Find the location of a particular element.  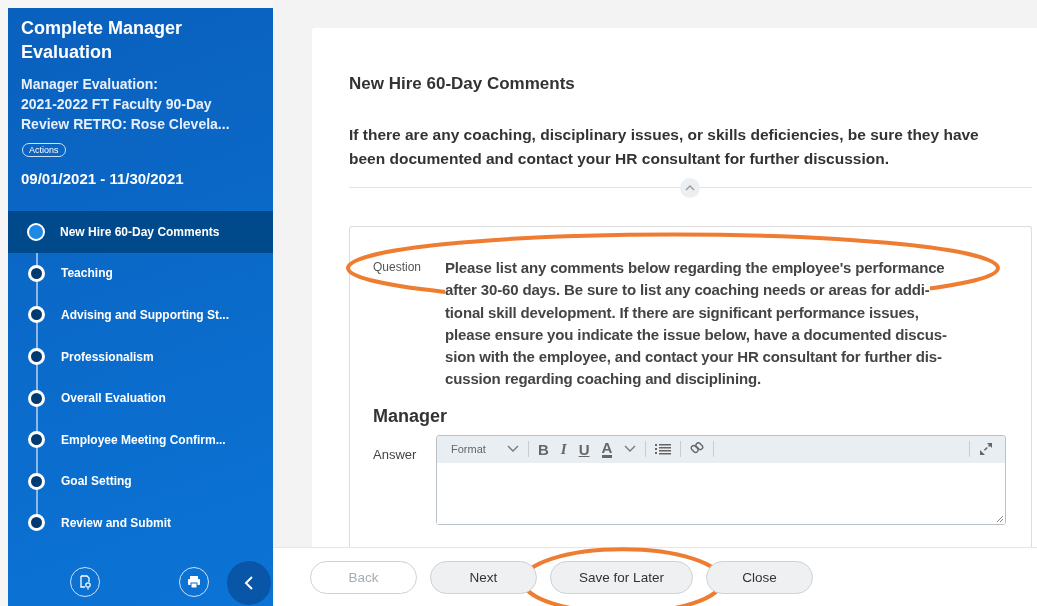

footer-button: Close is located at coordinates (759, 577).